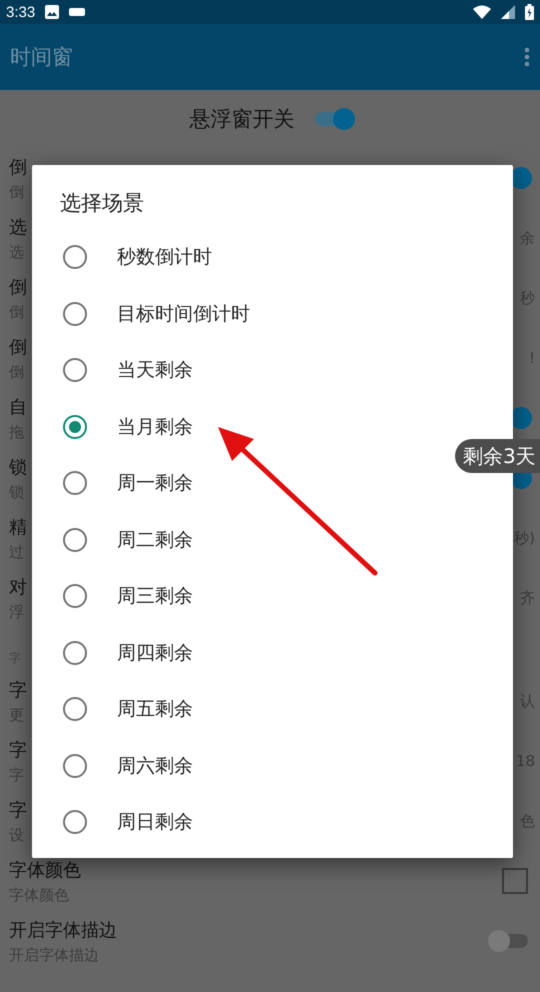  What do you see at coordinates (21, 12) in the screenshot?
I see `status-time: 3:33` at bounding box center [21, 12].